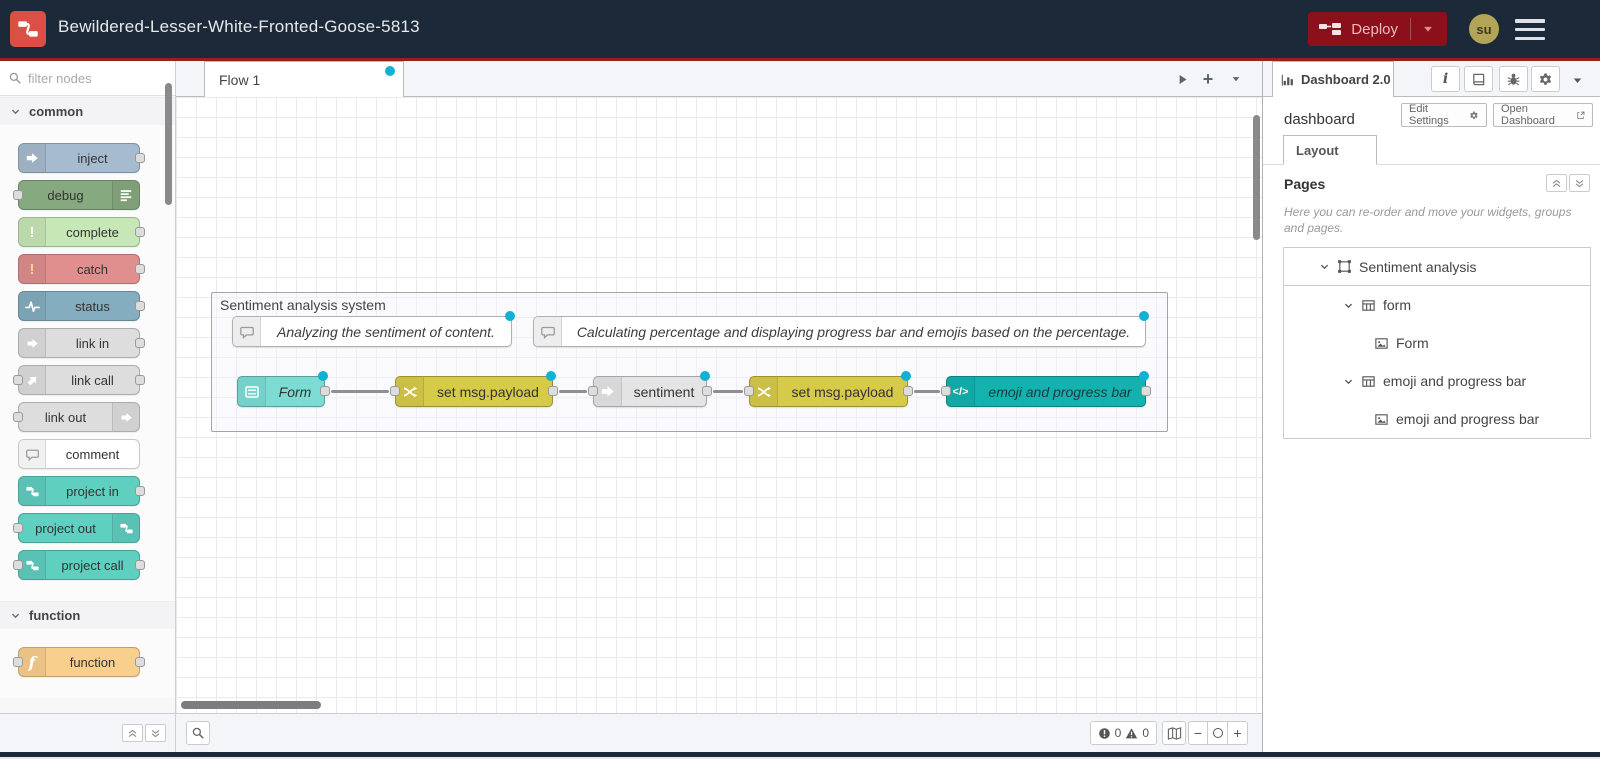  Describe the element at coordinates (1437, 267) in the screenshot. I see `tree-item-page-sentiment-analysis: Sentiment analysis` at that location.